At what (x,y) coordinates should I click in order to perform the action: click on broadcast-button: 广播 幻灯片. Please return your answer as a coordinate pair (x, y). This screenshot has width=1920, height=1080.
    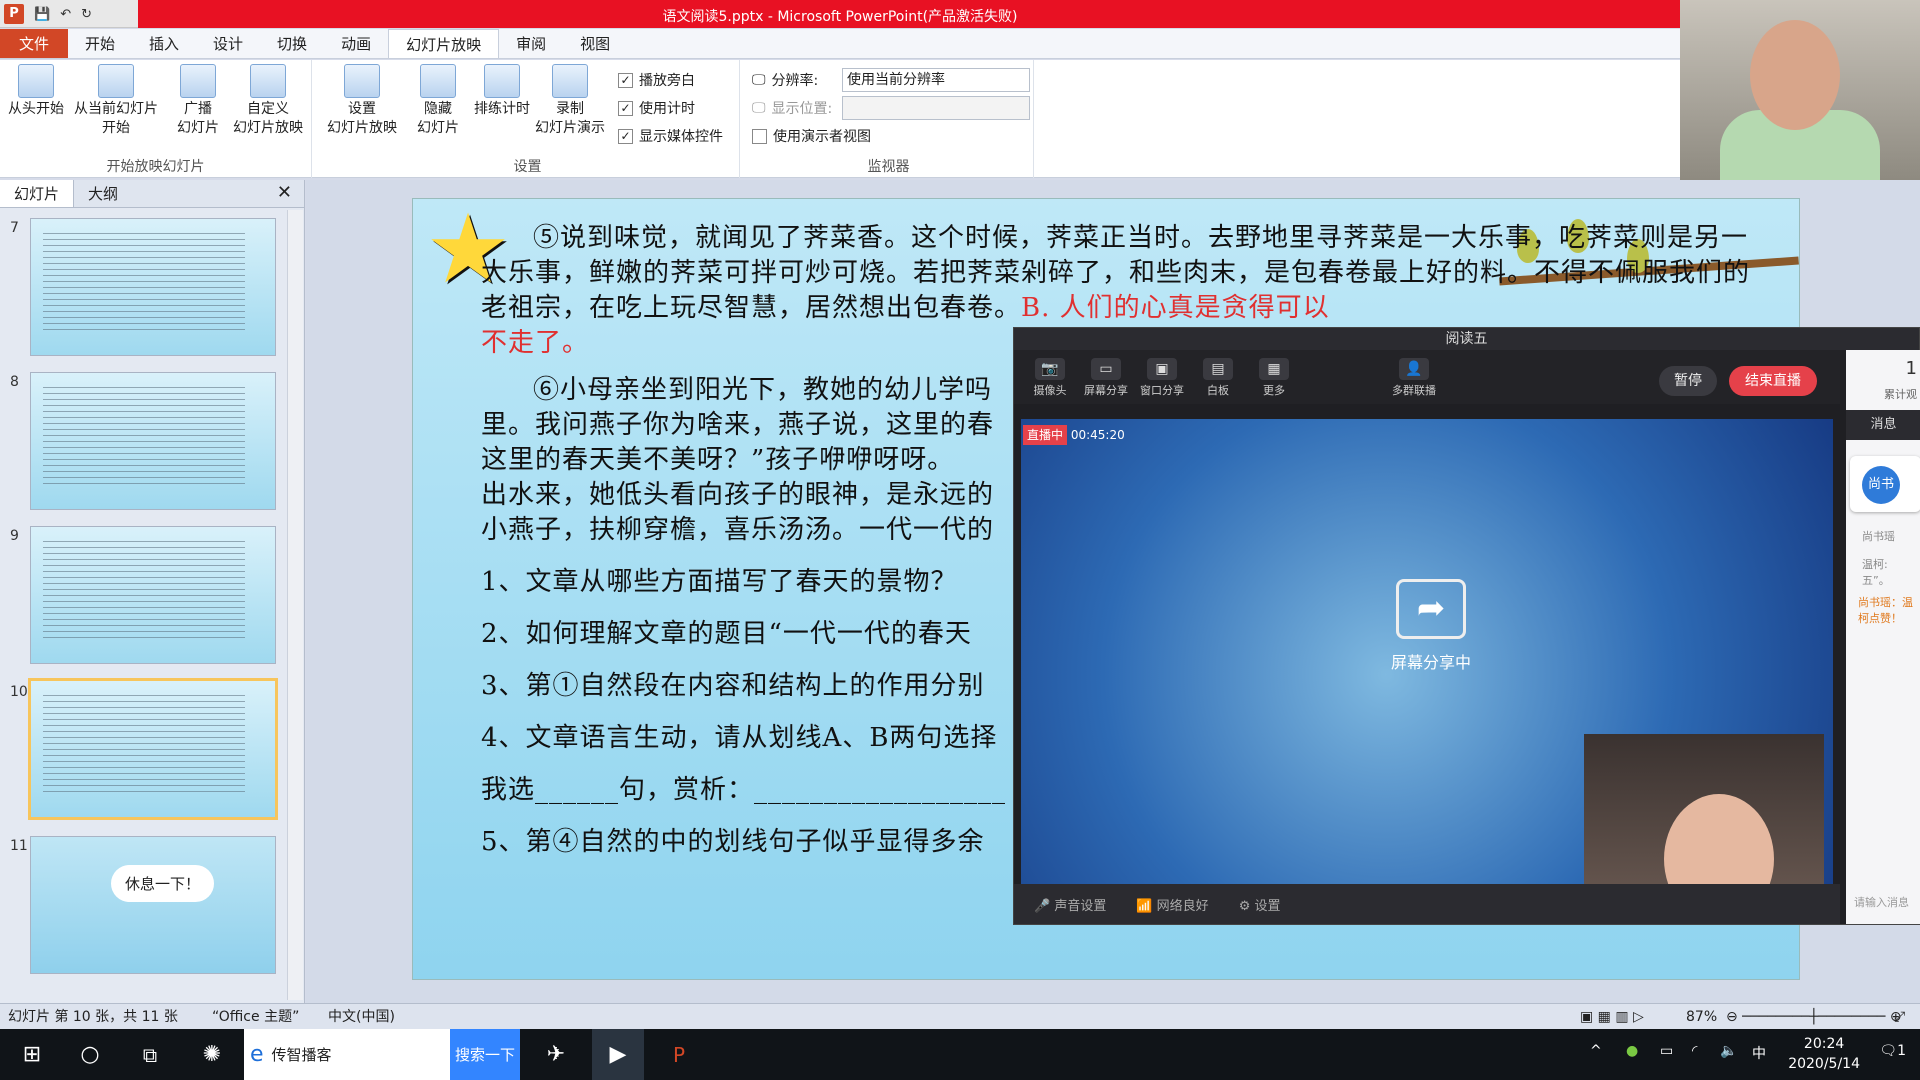
    Looking at the image, I should click on (198, 101).